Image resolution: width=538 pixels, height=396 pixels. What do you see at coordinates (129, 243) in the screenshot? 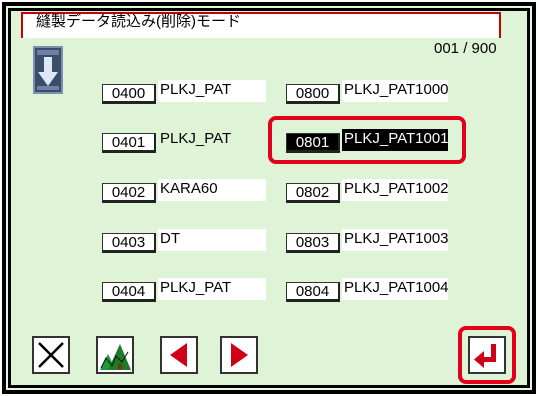
I see `file-number: 0403` at bounding box center [129, 243].